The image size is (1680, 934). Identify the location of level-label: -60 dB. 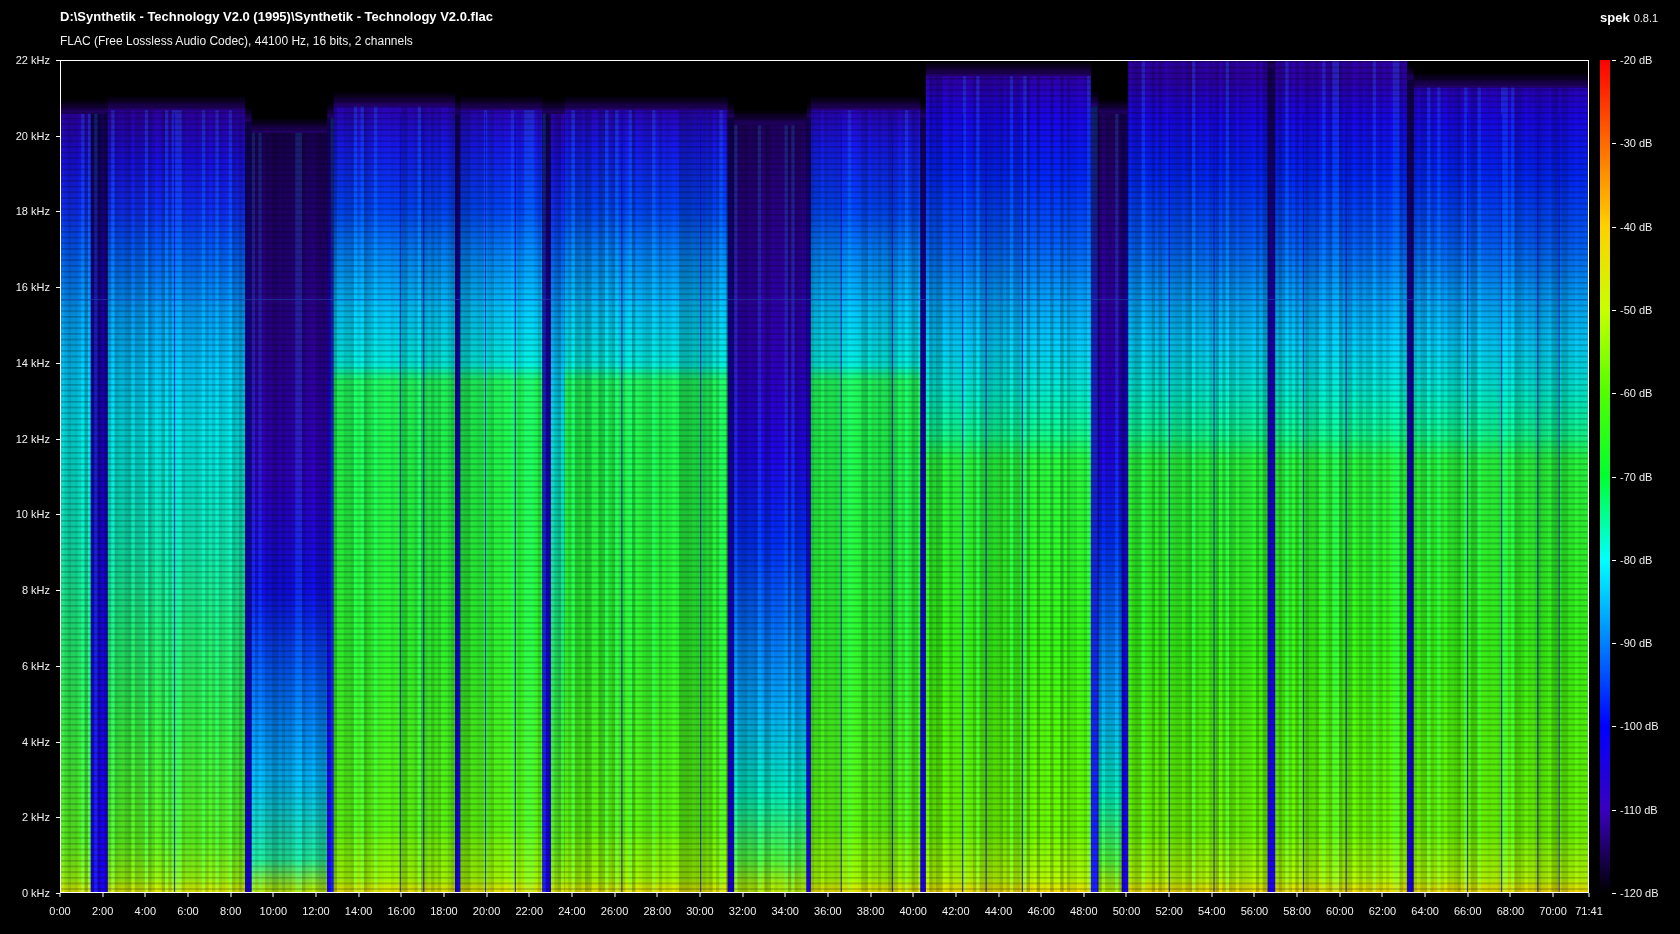
(1636, 393).